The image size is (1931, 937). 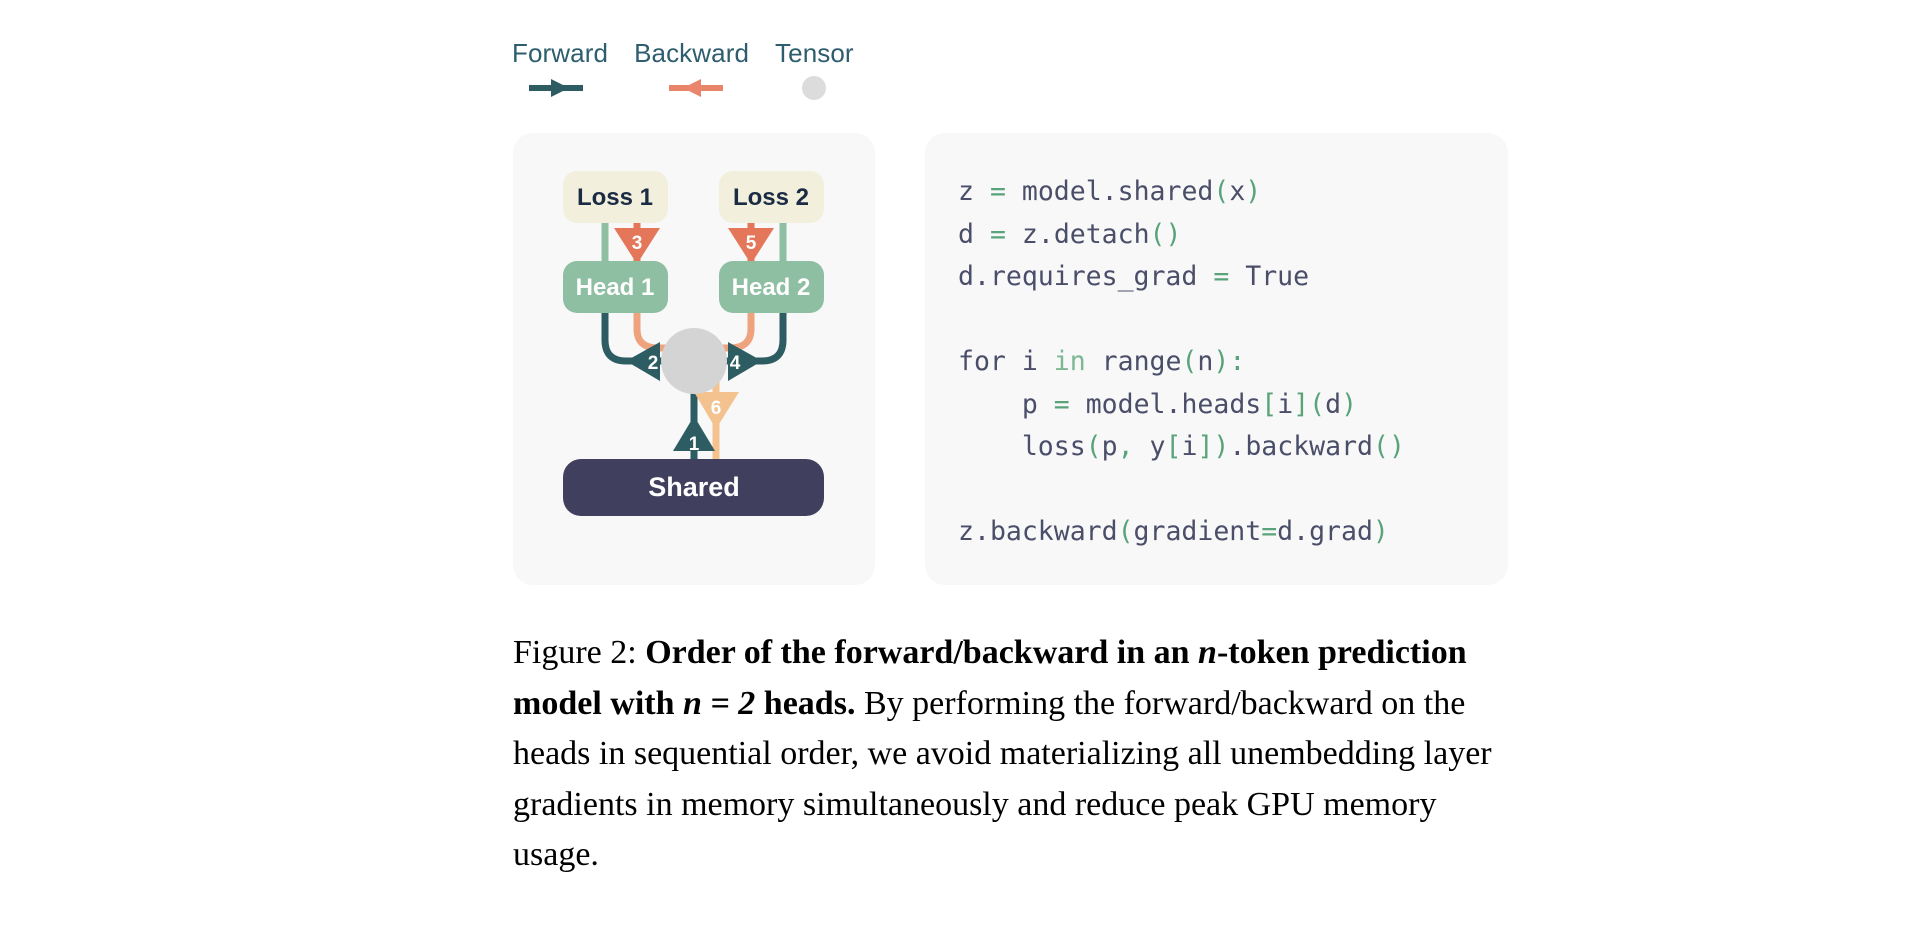 What do you see at coordinates (653, 363) in the screenshot?
I see `step-number-2: 2` at bounding box center [653, 363].